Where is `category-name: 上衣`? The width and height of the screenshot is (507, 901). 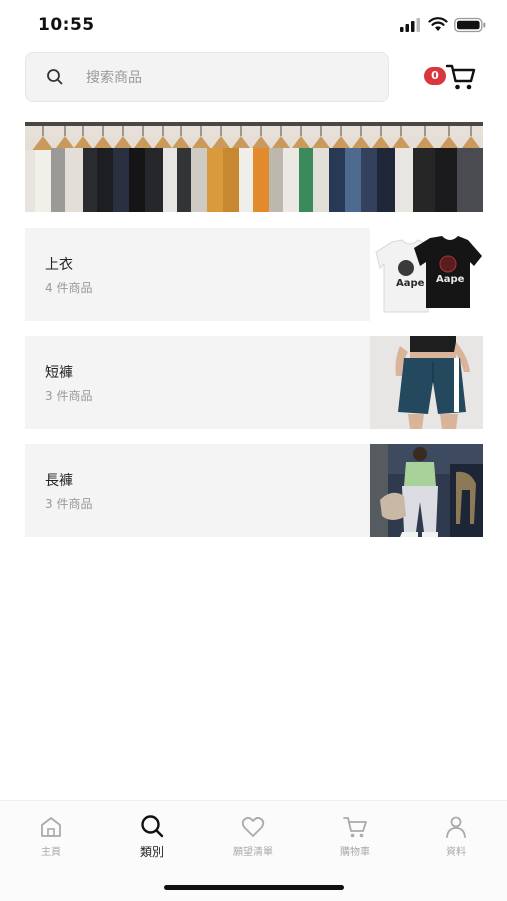
category-name: 上衣 is located at coordinates (59, 265).